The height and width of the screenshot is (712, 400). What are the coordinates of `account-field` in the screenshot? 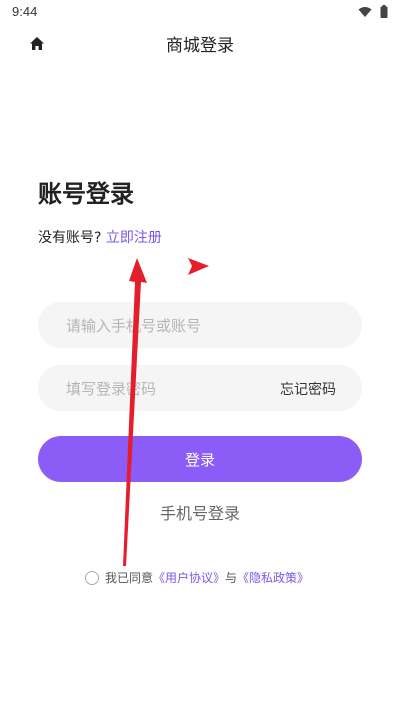 It's located at (200, 326).